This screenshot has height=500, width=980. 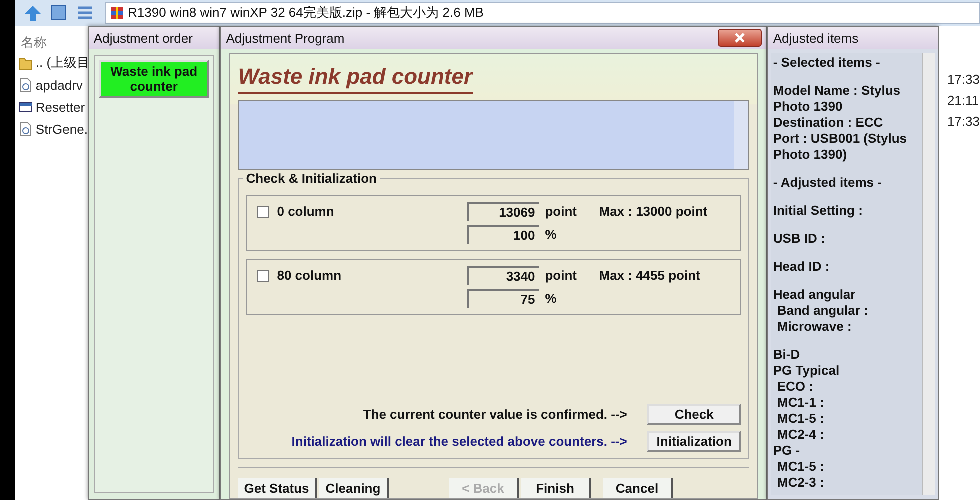 What do you see at coordinates (278, 488) in the screenshot?
I see `footer-button: Get Status` at bounding box center [278, 488].